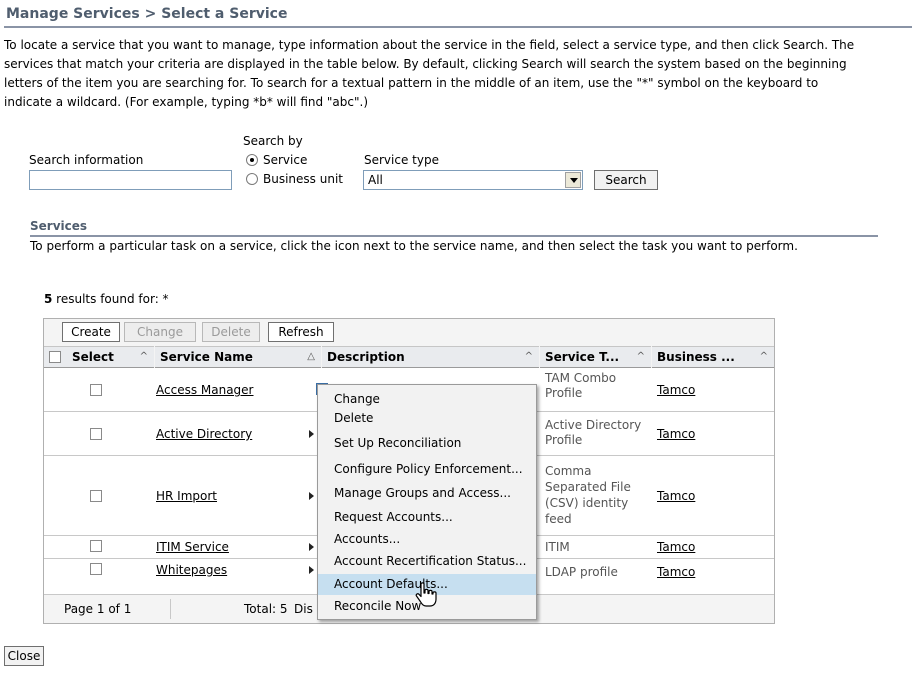 This screenshot has width=916, height=673. What do you see at coordinates (170, 609) in the screenshot?
I see `footer-divider` at bounding box center [170, 609].